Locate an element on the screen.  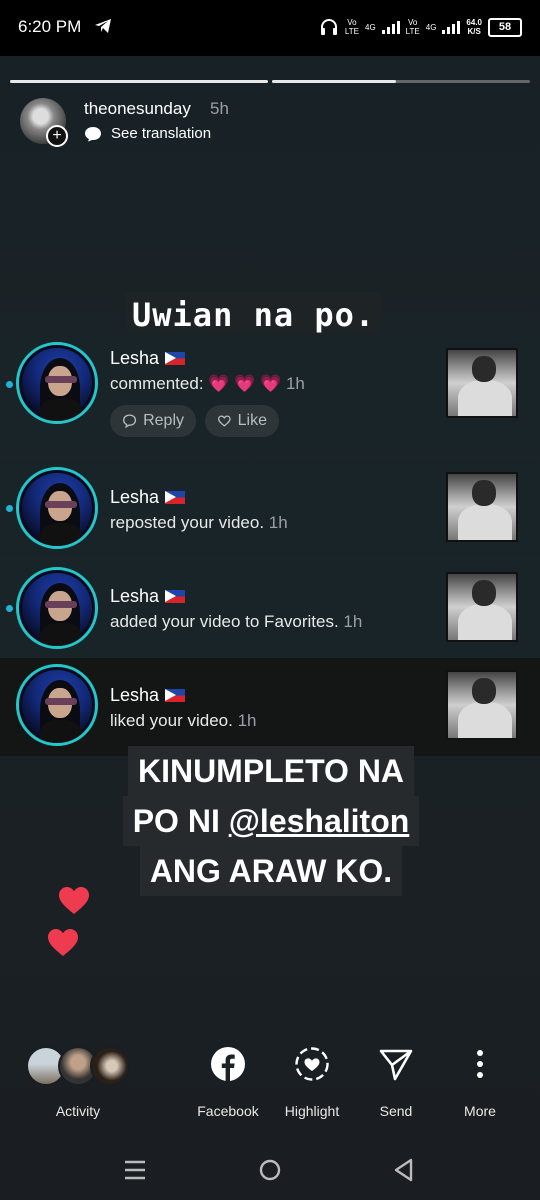
notification-row-3: Lesha added your video to Favorites. 1h is located at coordinates (270, 609).